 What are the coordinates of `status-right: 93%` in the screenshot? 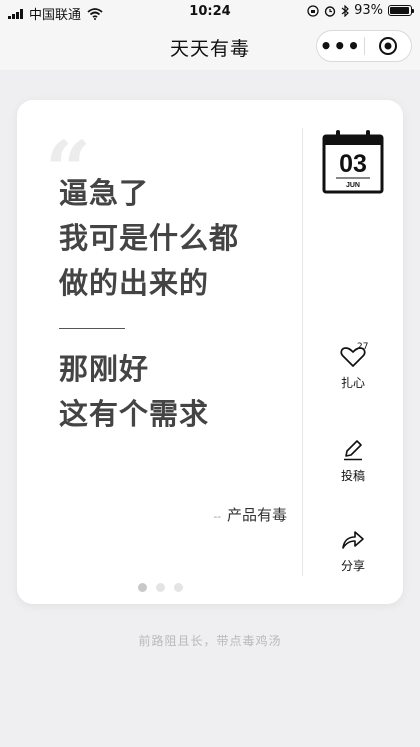 It's located at (360, 10).